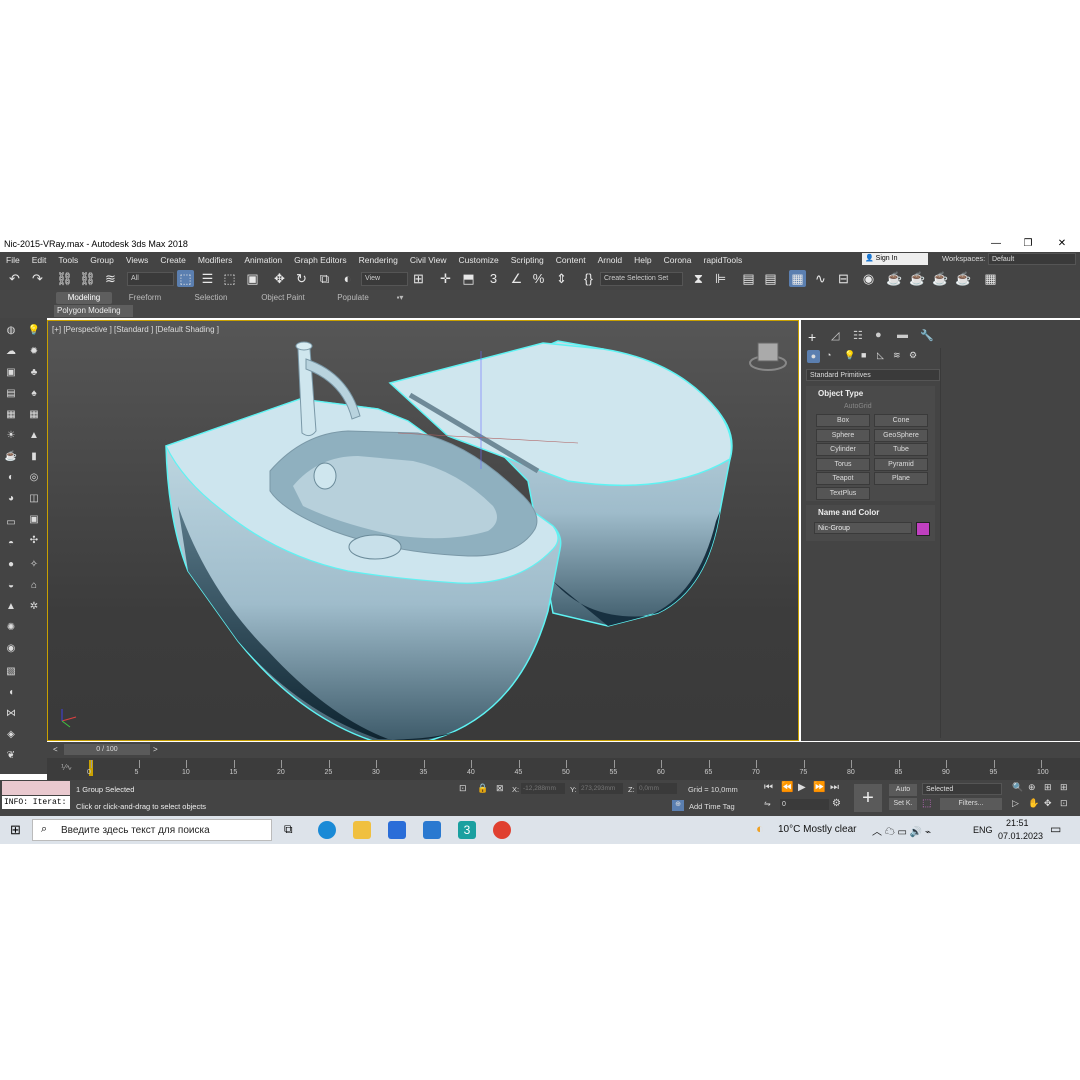 The width and height of the screenshot is (1080, 1080). Describe the element at coordinates (641, 279) in the screenshot. I see `named-selection-set-select: Create Selection Set` at that location.